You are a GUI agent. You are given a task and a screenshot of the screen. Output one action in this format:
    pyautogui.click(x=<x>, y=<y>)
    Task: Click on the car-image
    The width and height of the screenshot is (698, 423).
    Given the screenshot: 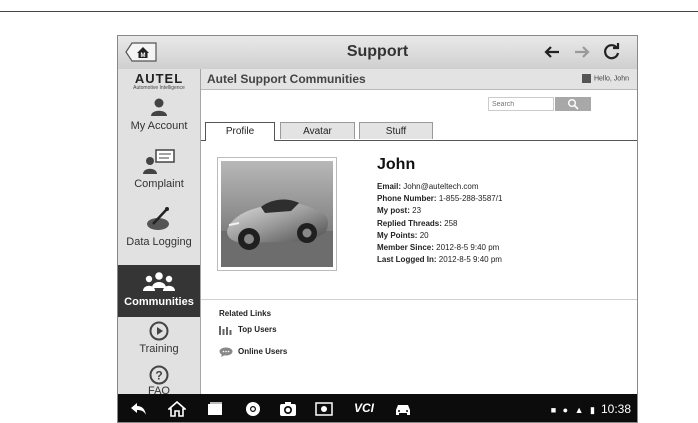 What is the action you would take?
    pyautogui.click(x=277, y=214)
    